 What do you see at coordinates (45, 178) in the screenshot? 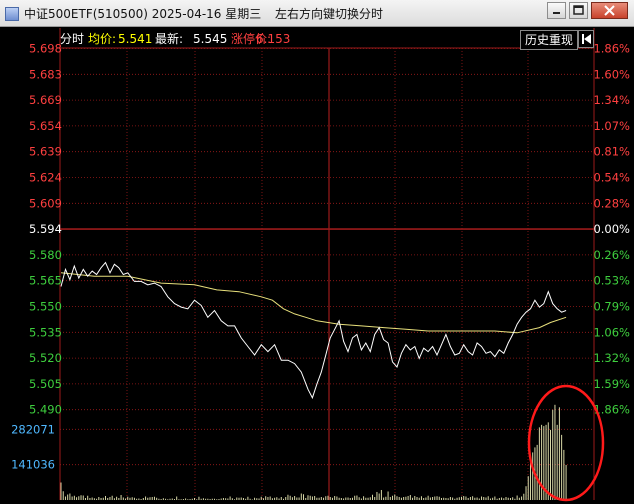
I see `price-tick-label: 5.624` at bounding box center [45, 178].